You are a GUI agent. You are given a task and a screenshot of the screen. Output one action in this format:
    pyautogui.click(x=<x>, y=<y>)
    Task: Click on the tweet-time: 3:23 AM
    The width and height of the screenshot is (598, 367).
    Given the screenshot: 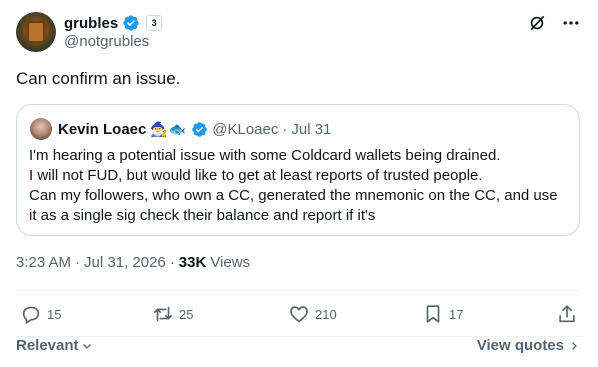 What is the action you would take?
    pyautogui.click(x=43, y=262)
    